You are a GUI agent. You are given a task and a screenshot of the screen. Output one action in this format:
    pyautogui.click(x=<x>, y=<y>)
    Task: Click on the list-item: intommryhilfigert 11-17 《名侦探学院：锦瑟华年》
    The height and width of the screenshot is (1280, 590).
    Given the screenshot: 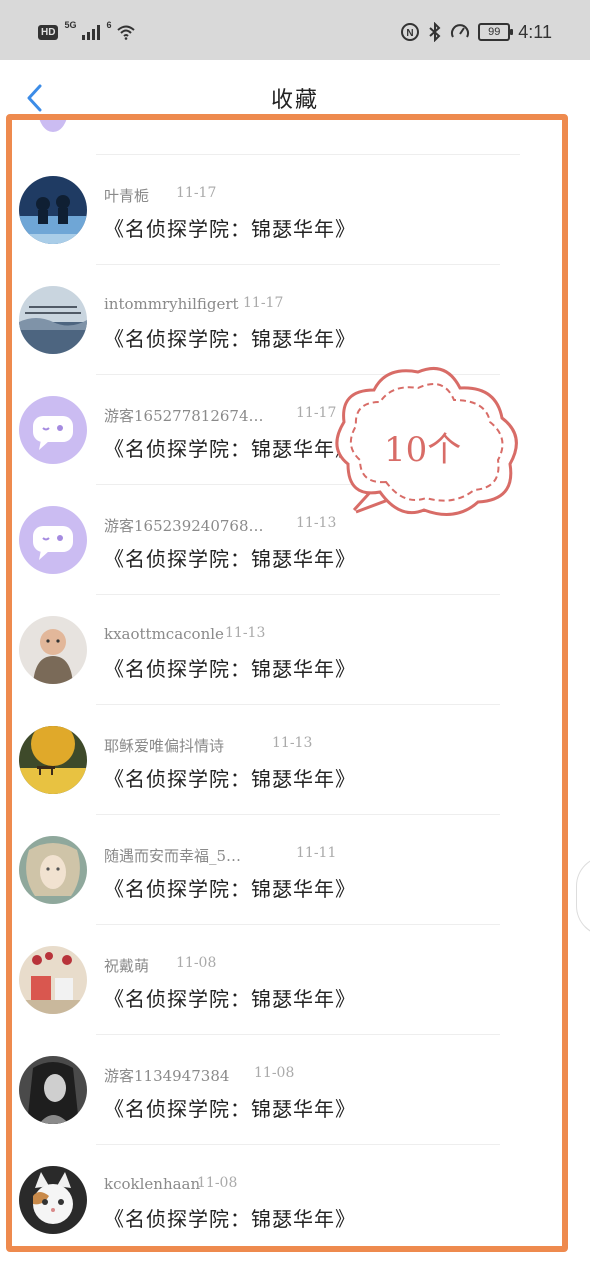 What is the action you would take?
    pyautogui.click(x=285, y=320)
    